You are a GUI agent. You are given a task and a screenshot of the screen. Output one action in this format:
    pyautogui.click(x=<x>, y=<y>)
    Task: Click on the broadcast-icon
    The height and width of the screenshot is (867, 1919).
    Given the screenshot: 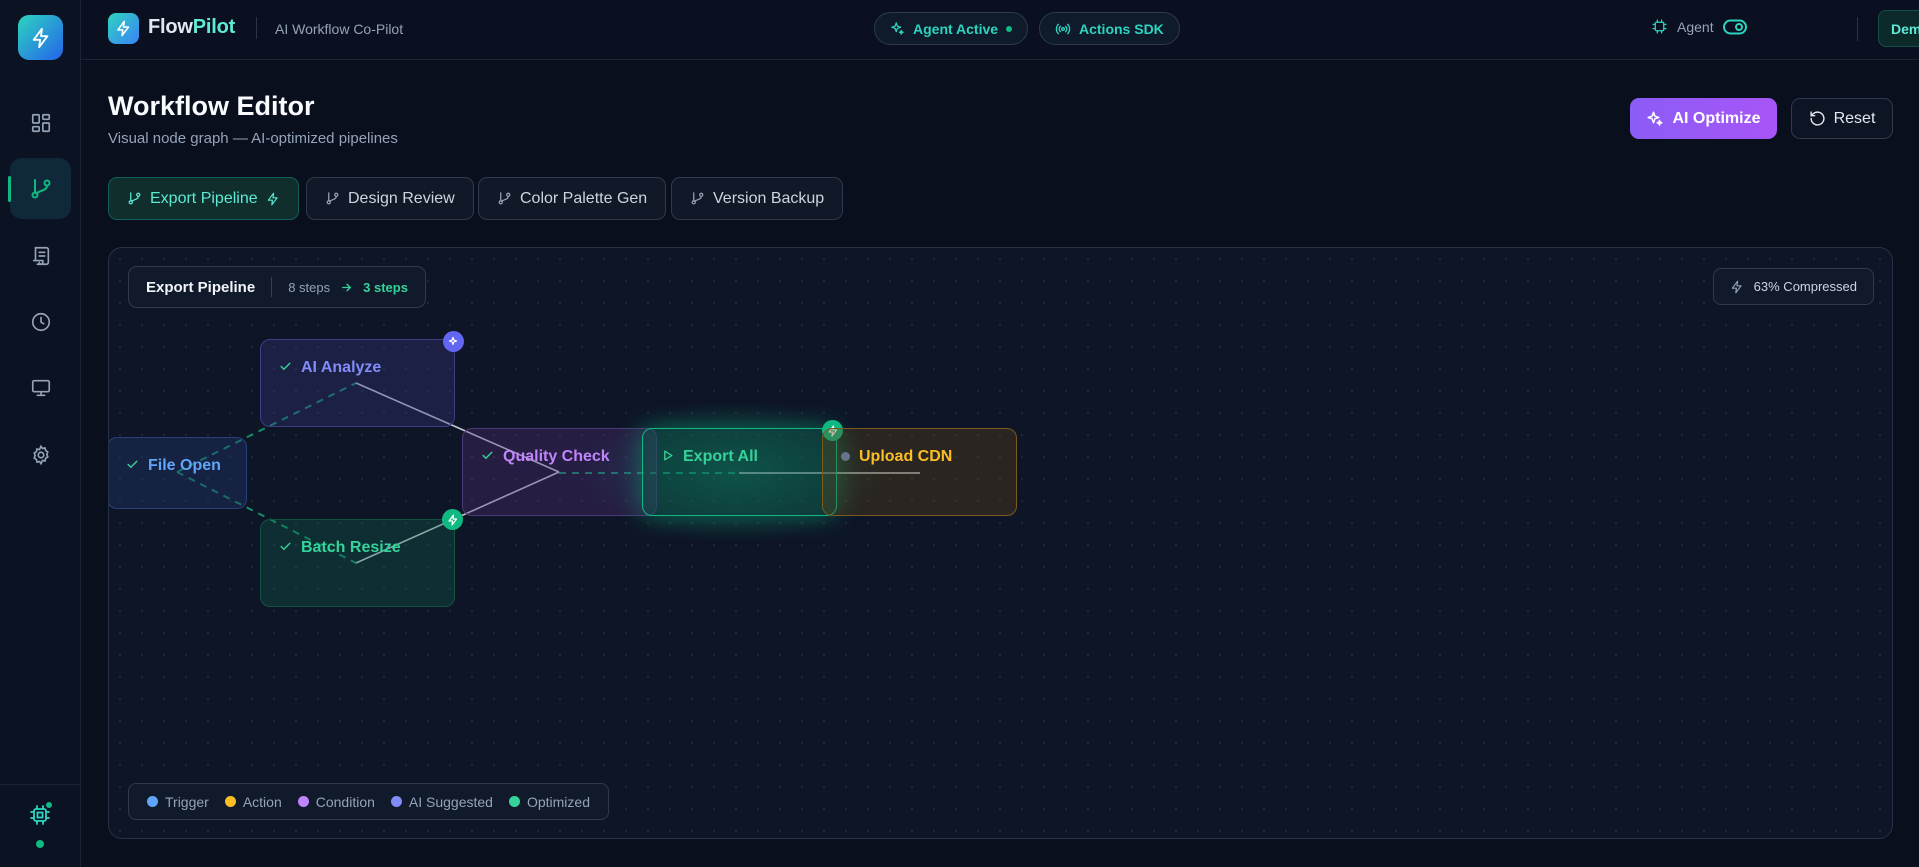 What is the action you would take?
    pyautogui.click(x=1063, y=28)
    